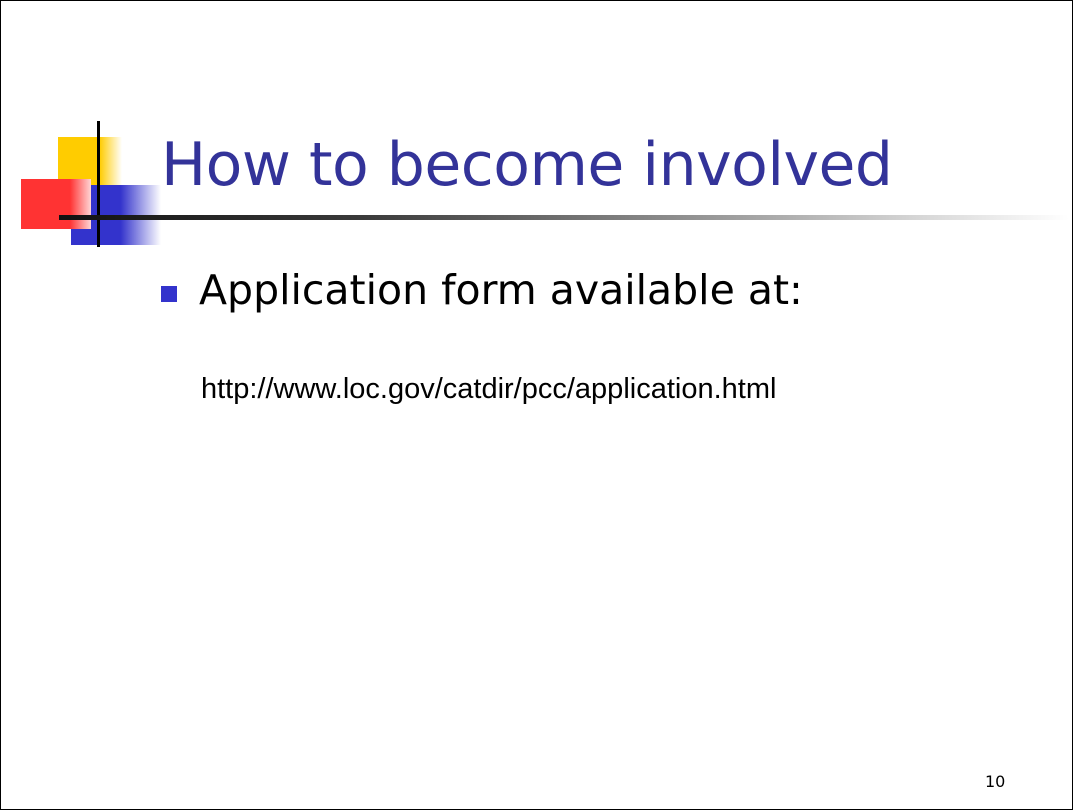 The height and width of the screenshot is (810, 1073). Describe the element at coordinates (56, 204) in the screenshot. I see `logo-red-square` at that location.